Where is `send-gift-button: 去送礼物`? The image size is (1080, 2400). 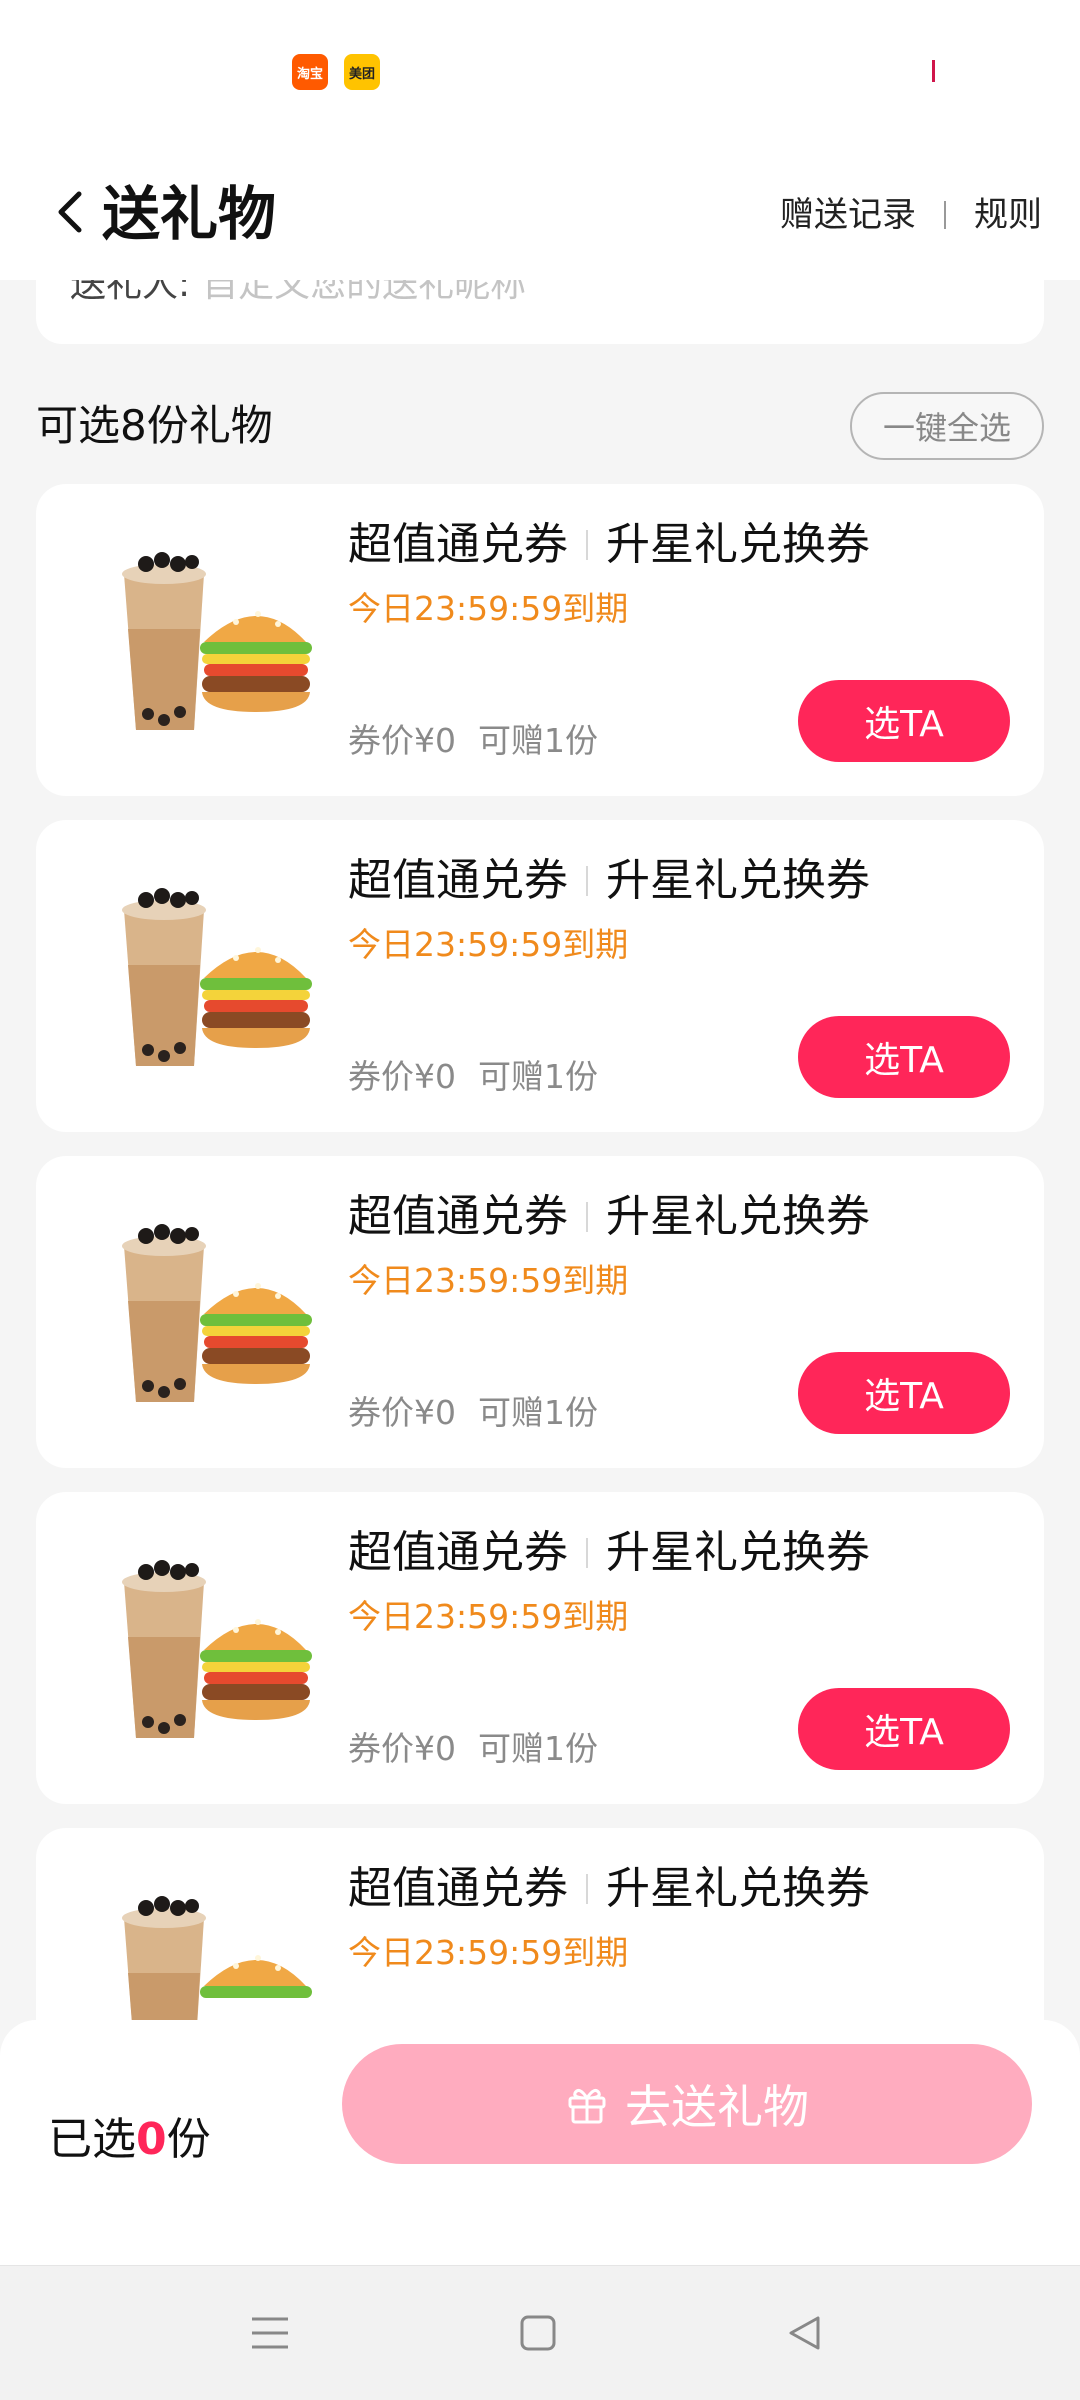
send-gift-button: 去送礼物 is located at coordinates (687, 2104).